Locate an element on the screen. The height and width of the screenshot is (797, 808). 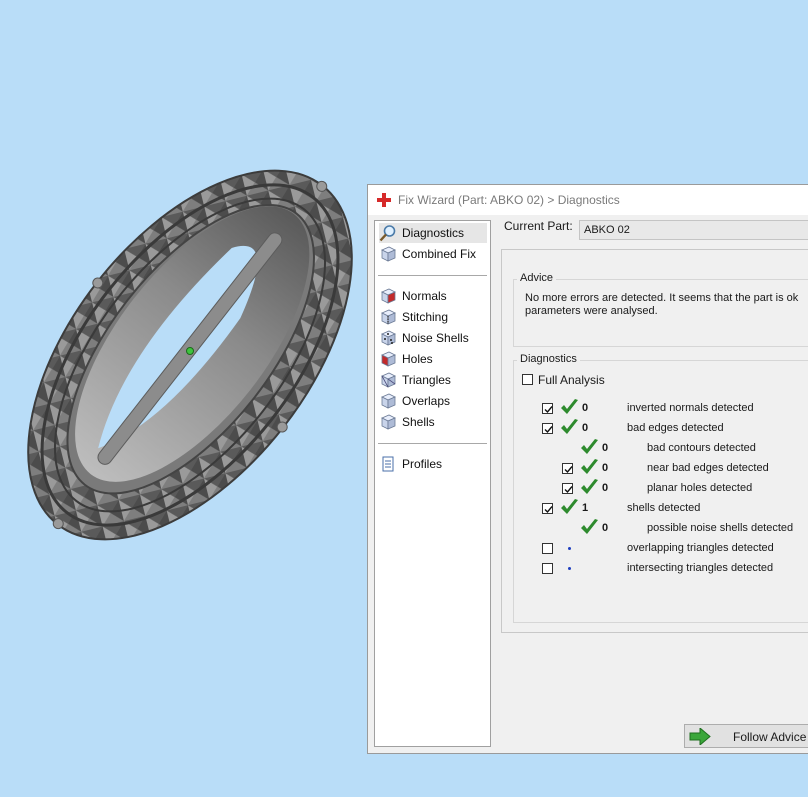
diagnostic-label: planar holes detected is located at coordinates (700, 488).